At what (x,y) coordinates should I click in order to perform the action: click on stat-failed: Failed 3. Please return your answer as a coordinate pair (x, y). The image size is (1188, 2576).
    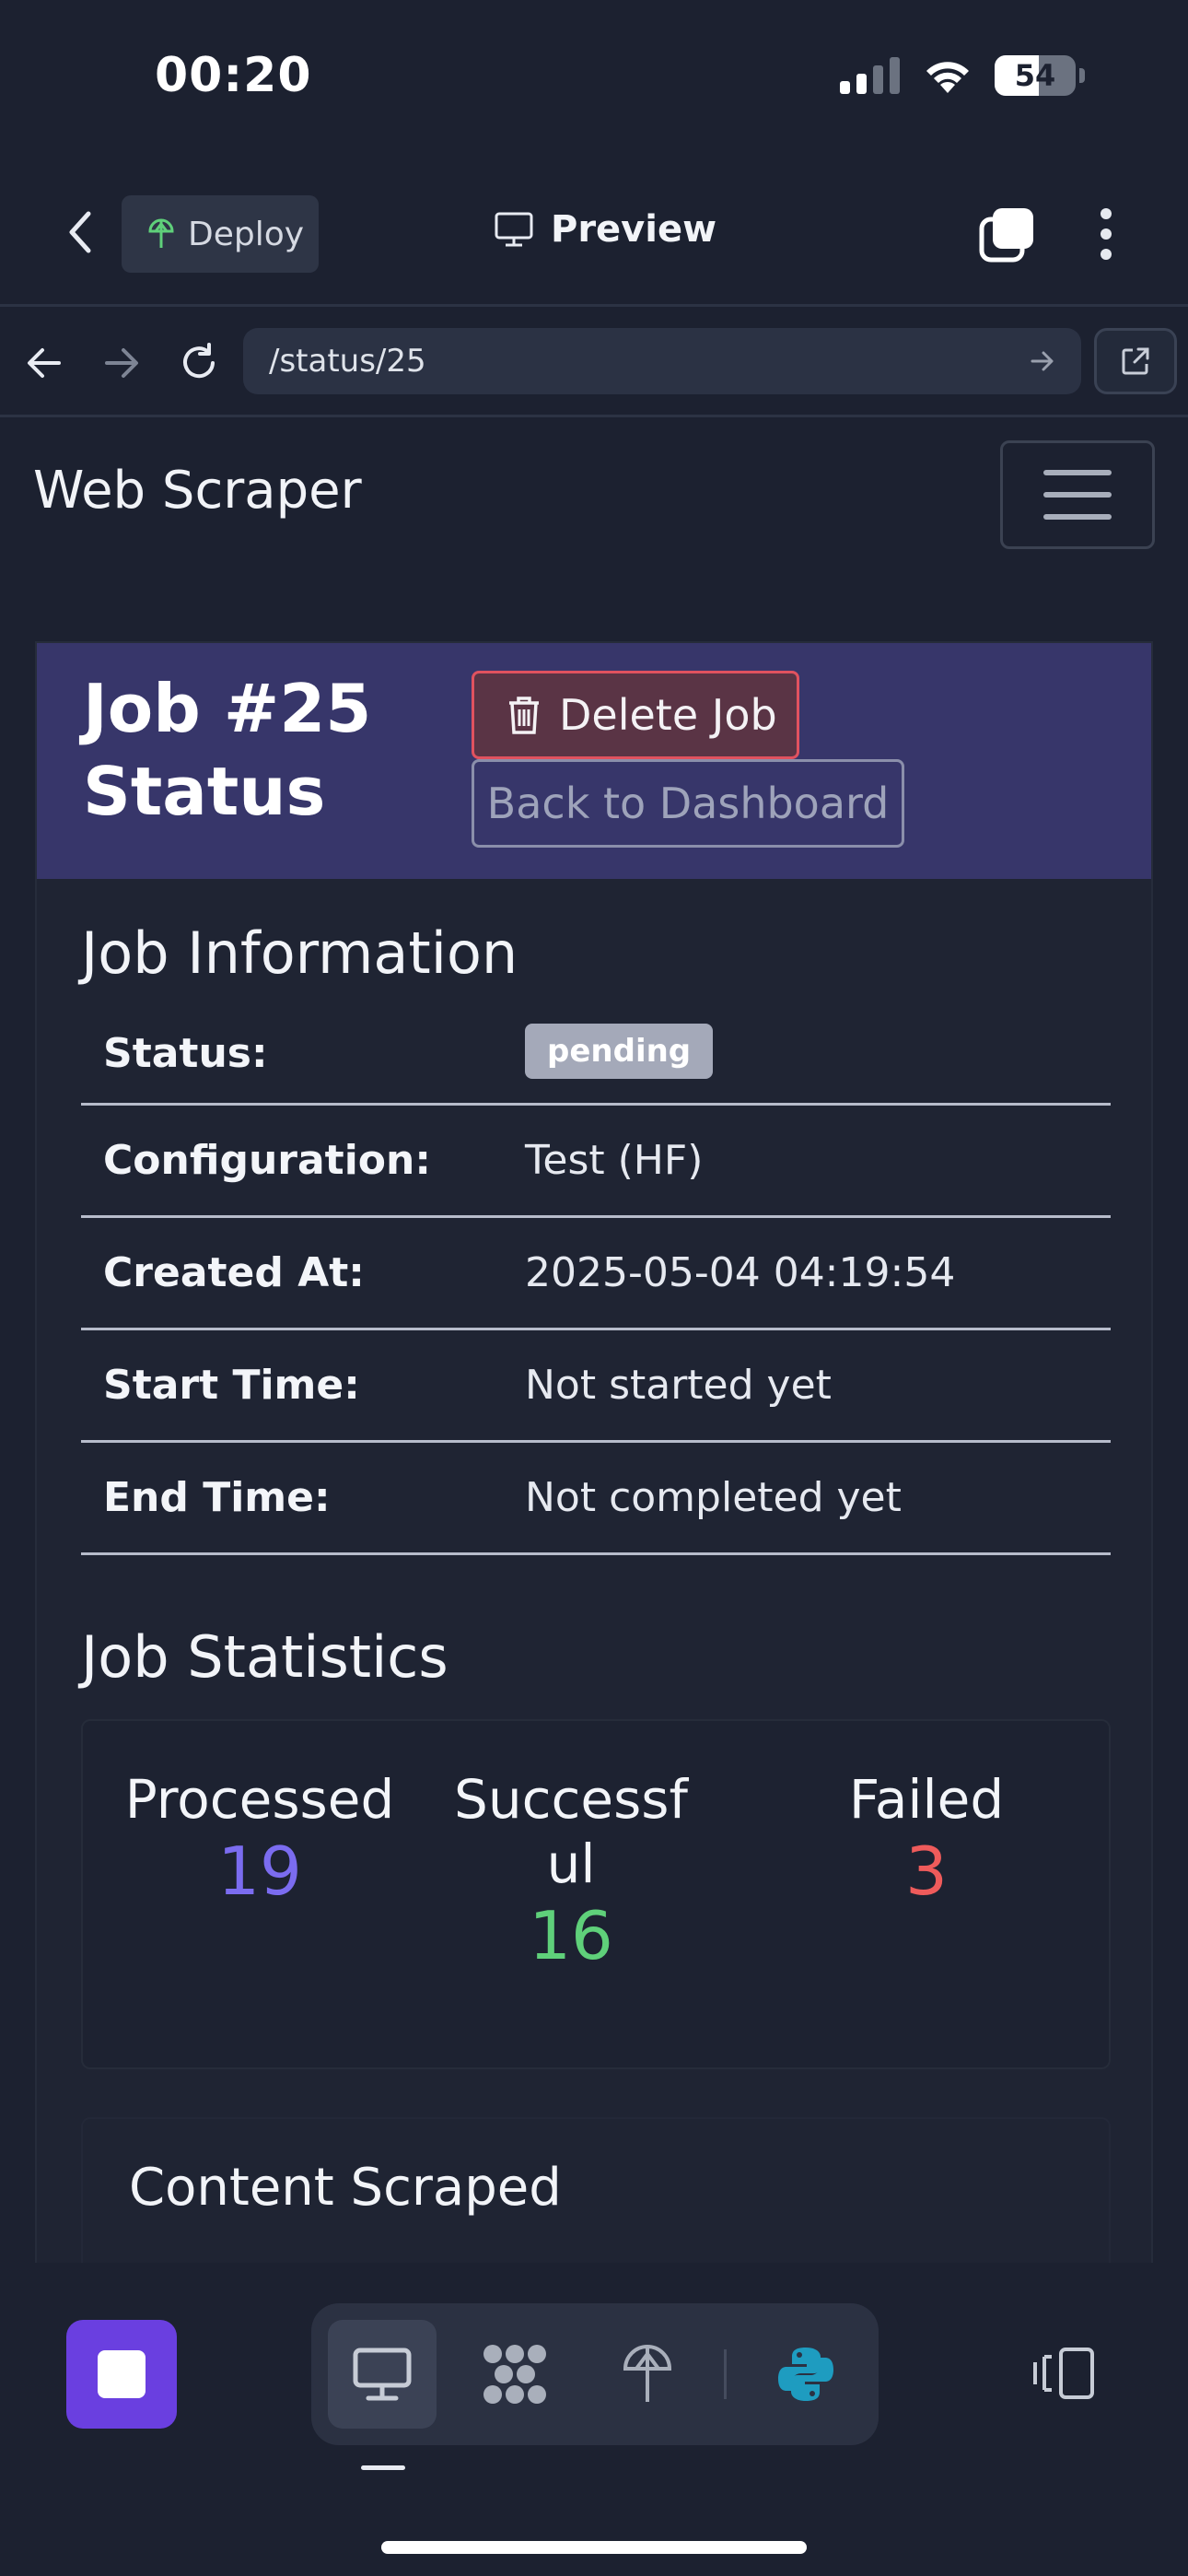
    Looking at the image, I should click on (926, 1839).